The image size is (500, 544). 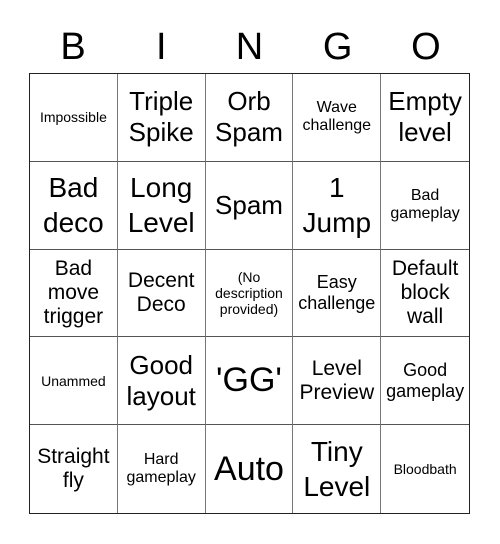 I want to click on bingo-cell: Orb Spam, so click(x=249, y=118).